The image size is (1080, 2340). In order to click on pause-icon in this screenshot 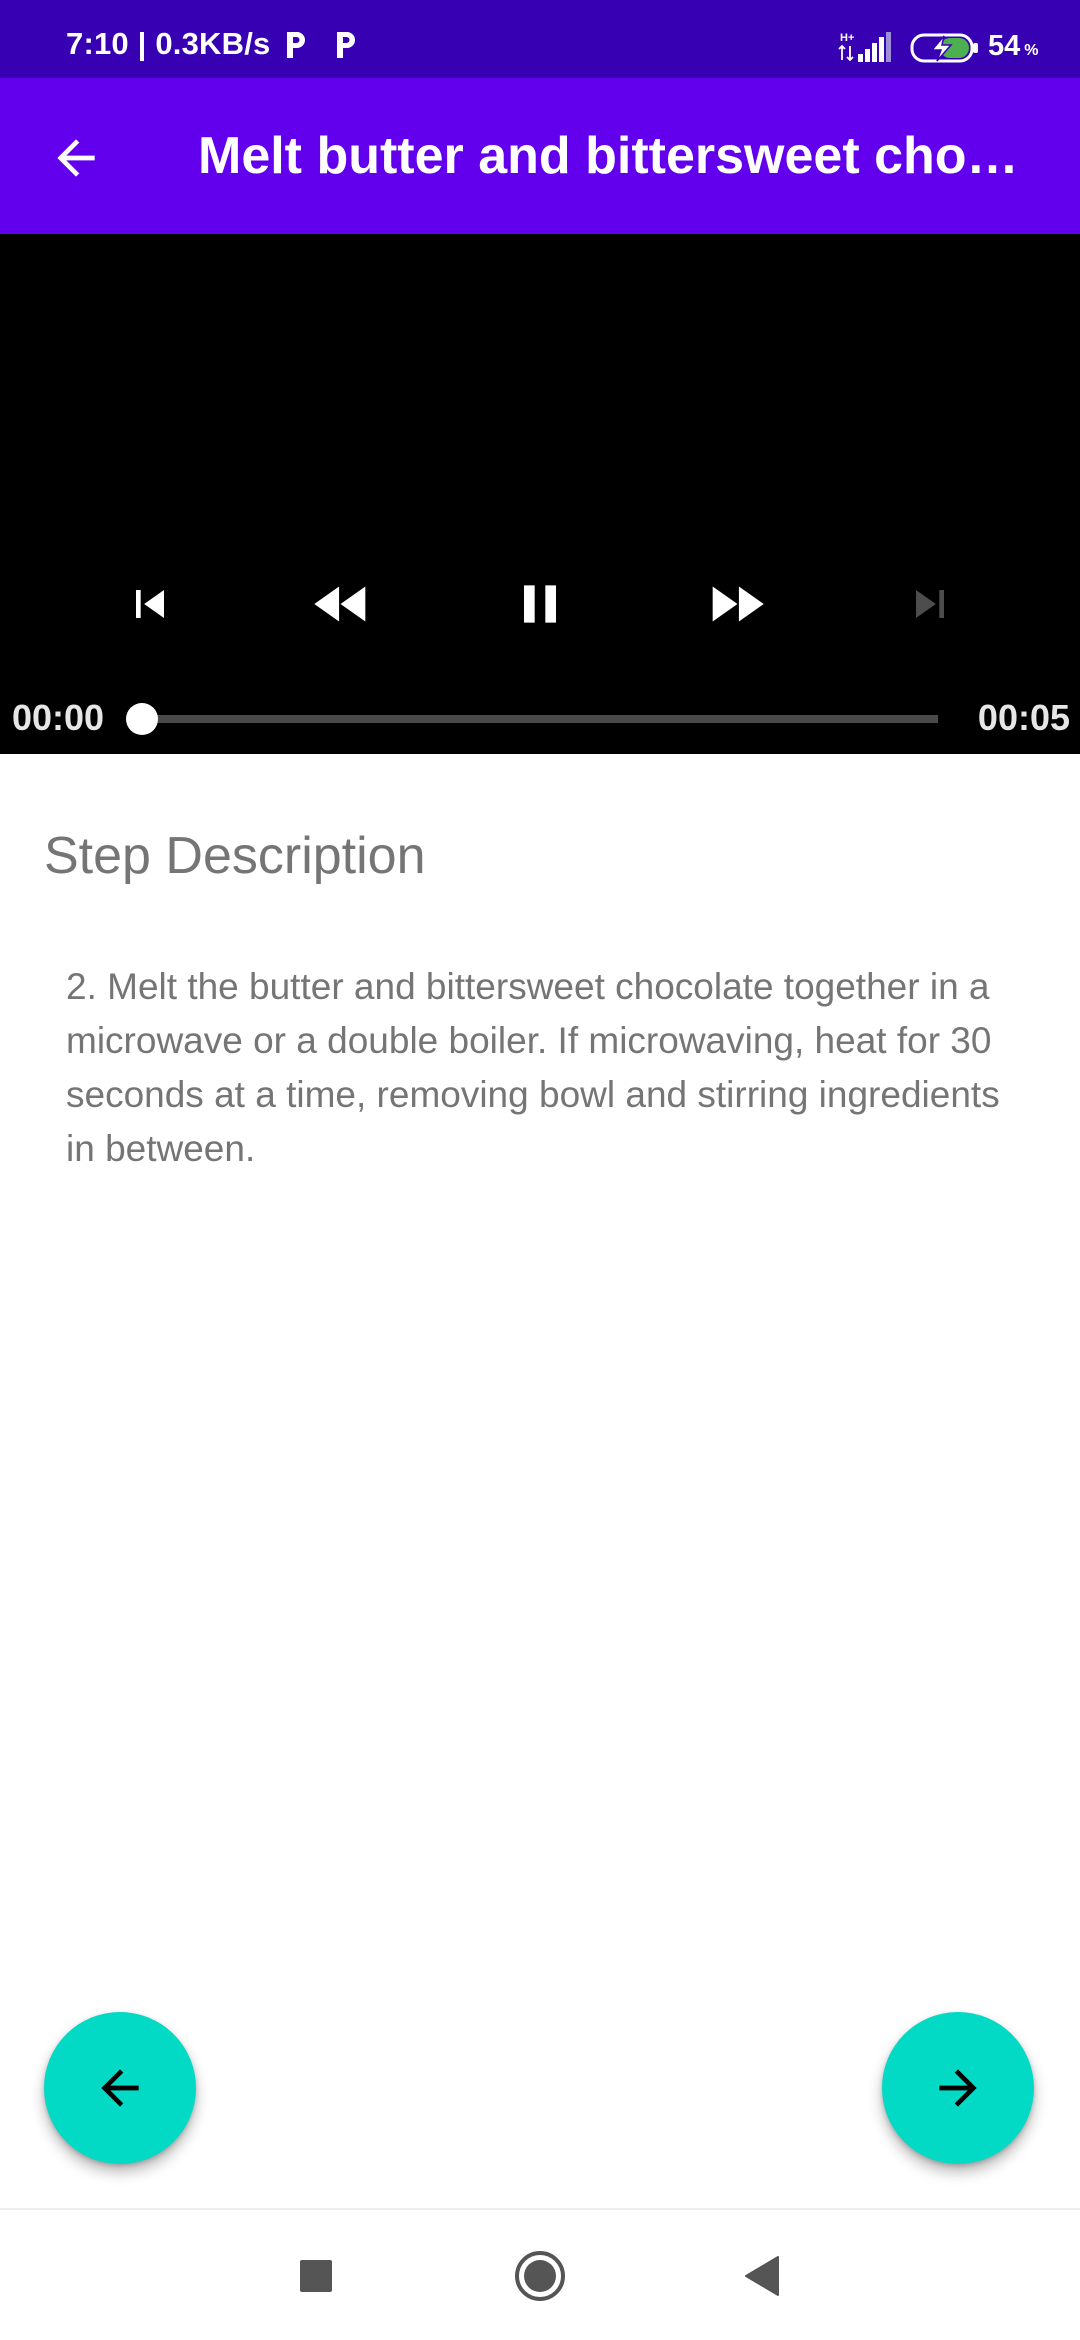, I will do `click(540, 604)`.